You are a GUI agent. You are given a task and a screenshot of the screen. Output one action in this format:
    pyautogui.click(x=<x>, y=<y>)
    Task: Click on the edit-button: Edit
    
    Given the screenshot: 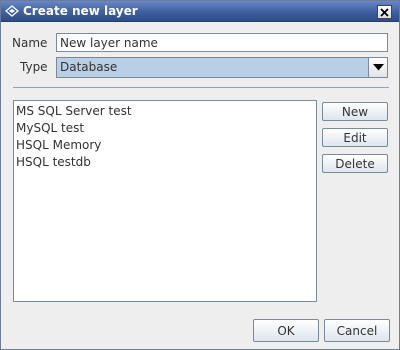 What is the action you would take?
    pyautogui.click(x=355, y=137)
    